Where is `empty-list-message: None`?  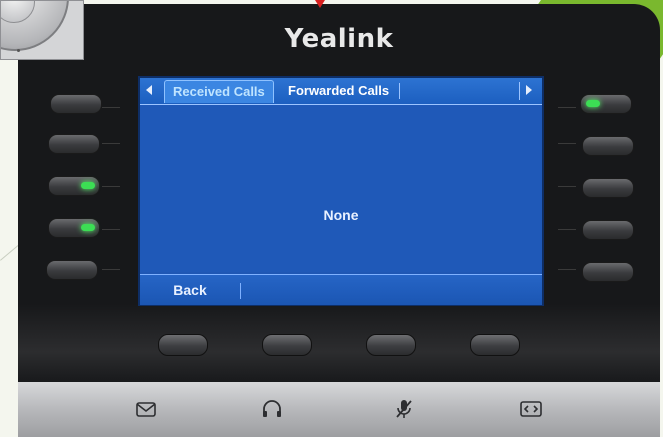
empty-list-message: None is located at coordinates (341, 215).